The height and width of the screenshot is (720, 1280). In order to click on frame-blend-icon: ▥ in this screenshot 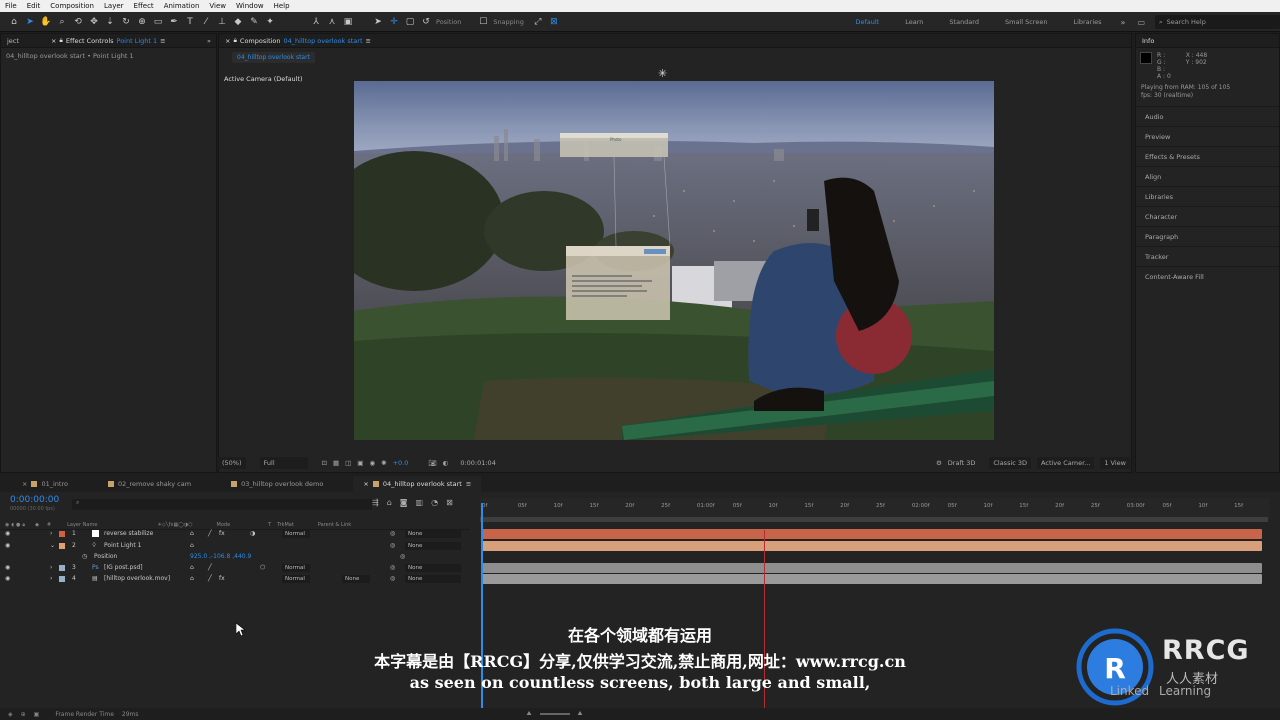, I will do `click(420, 502)`.